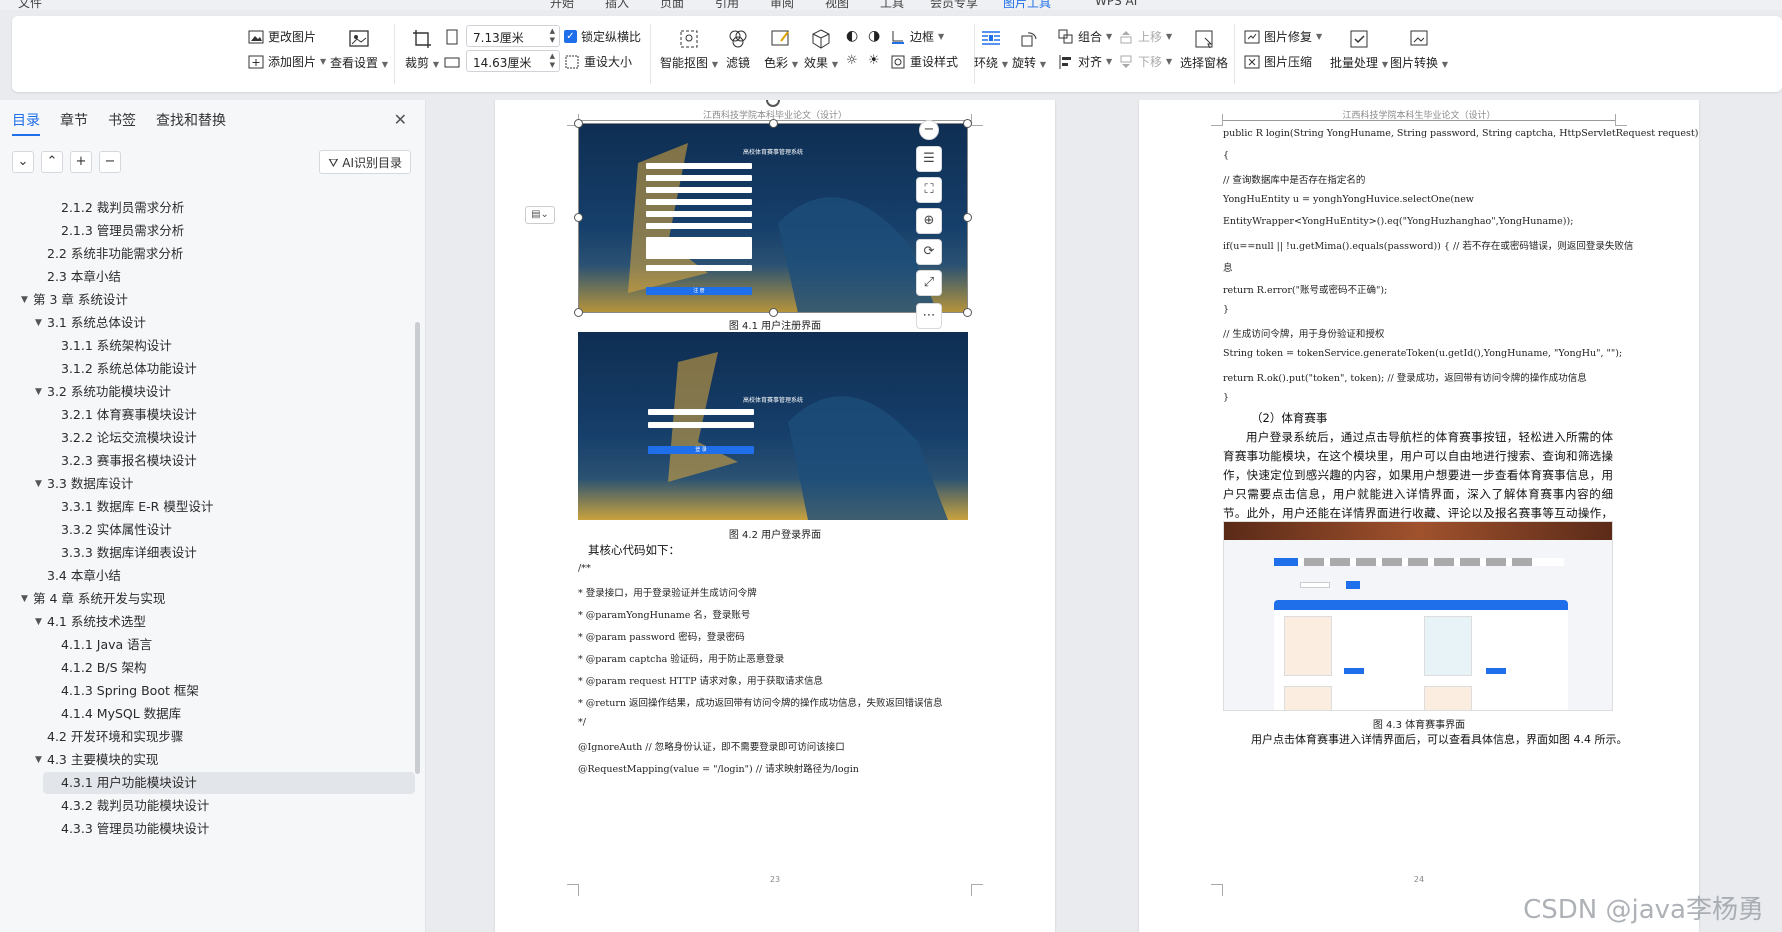  What do you see at coordinates (598, 61) in the screenshot?
I see `reset-size-button: 重设大小` at bounding box center [598, 61].